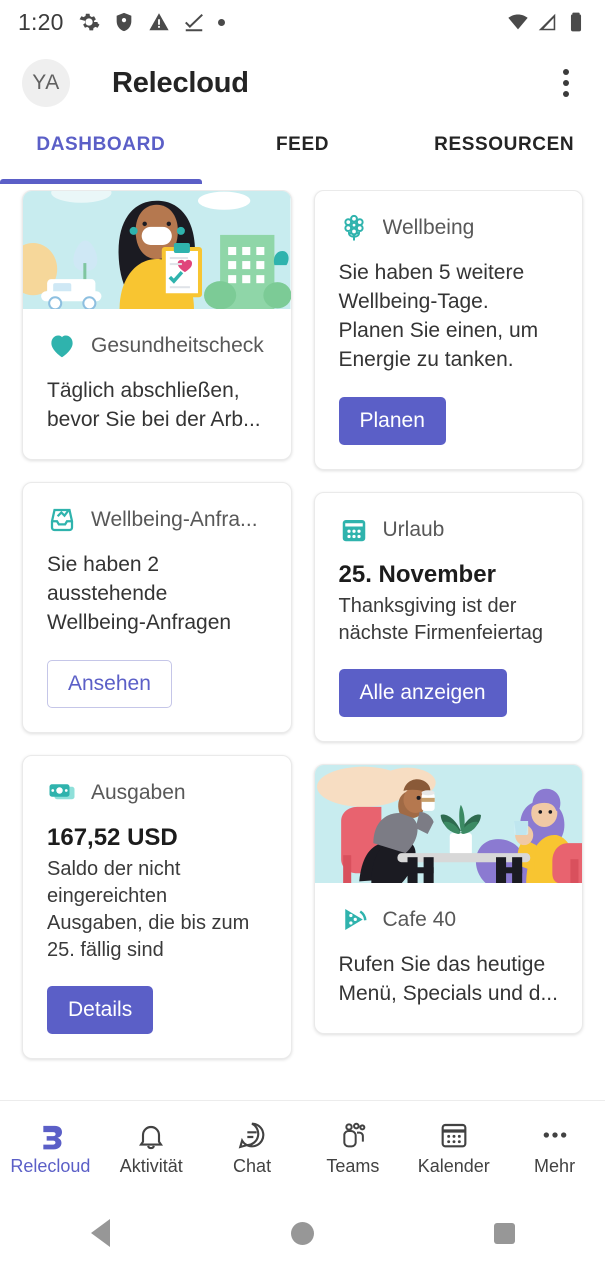 The image size is (605, 1271). I want to click on cafe-header: Cafe 40, so click(449, 920).